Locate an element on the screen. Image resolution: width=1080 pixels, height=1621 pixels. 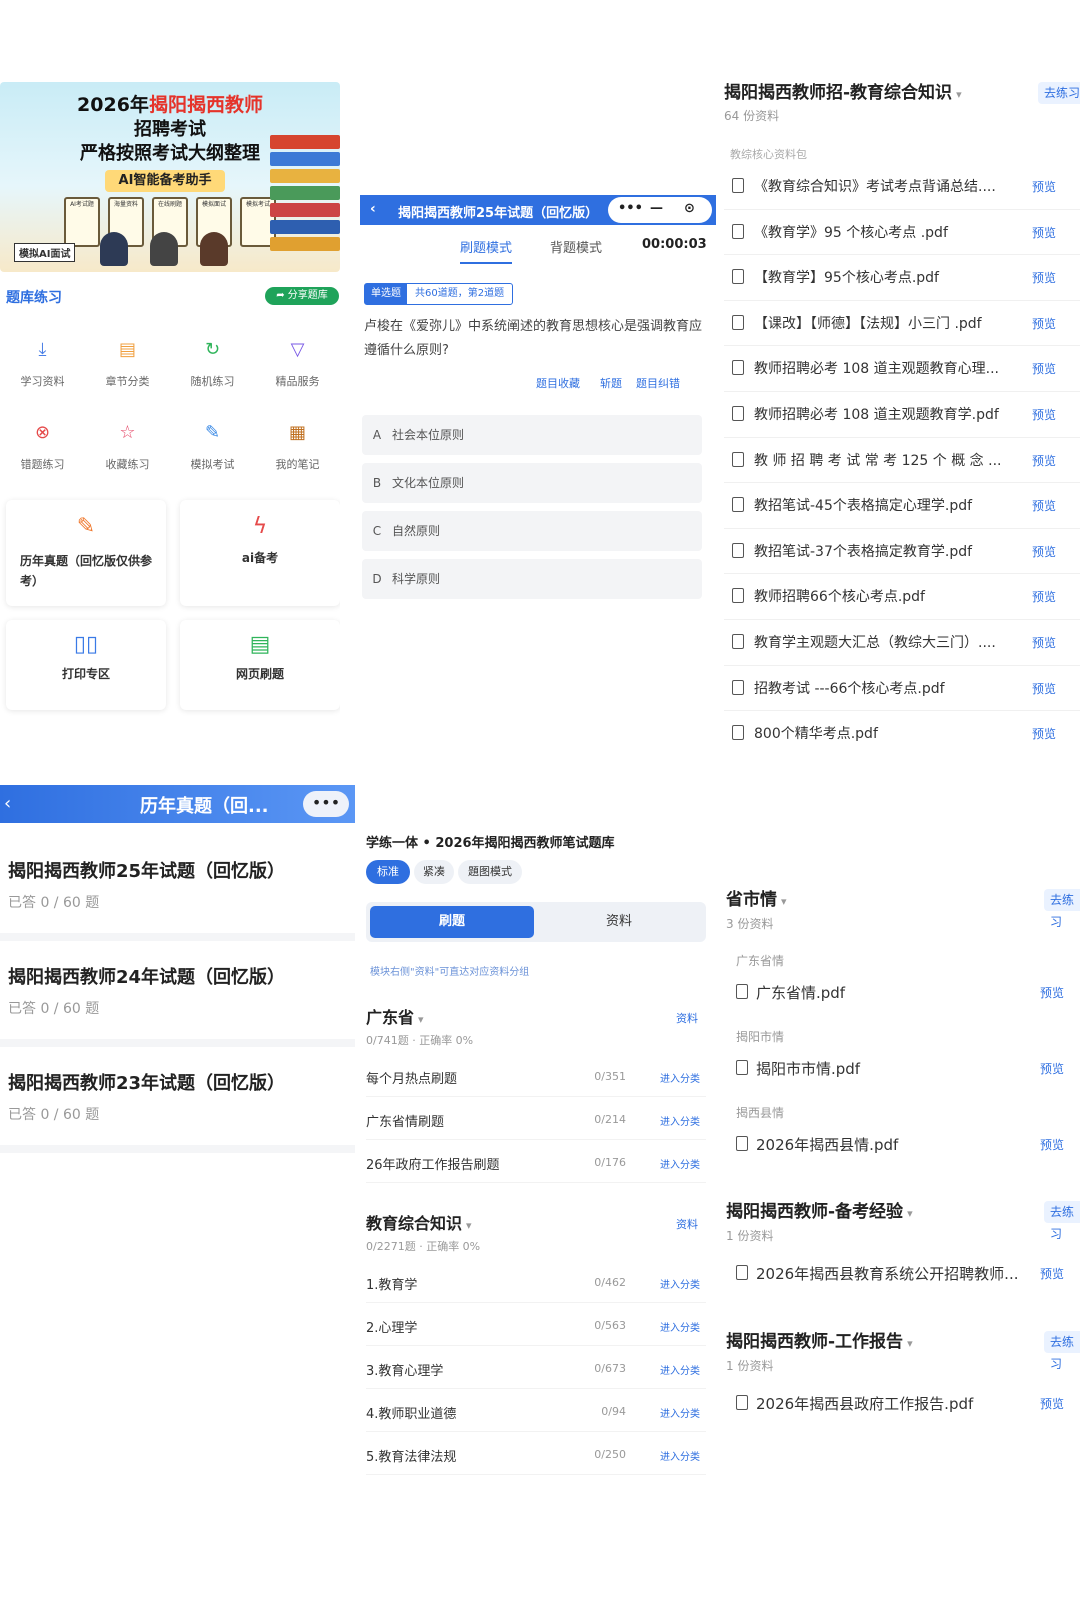
print-zone-card: ▯▯ 打印专区 is located at coordinates (86, 665).